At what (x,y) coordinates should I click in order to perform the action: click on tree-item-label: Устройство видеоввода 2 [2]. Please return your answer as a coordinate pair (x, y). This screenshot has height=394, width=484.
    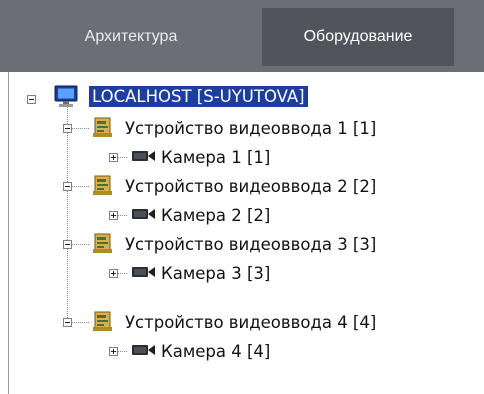
    Looking at the image, I should click on (251, 186).